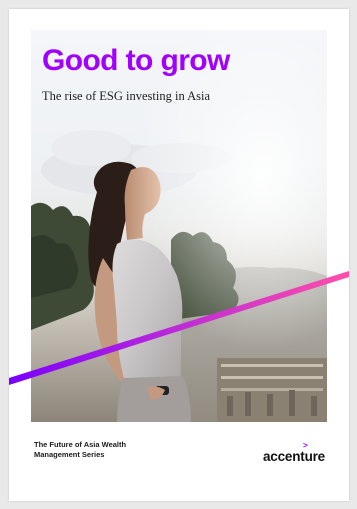 This screenshot has width=357, height=509. Describe the element at coordinates (126, 96) in the screenshot. I see `report-subtitle: The rise of ESG investing in Asia` at that location.